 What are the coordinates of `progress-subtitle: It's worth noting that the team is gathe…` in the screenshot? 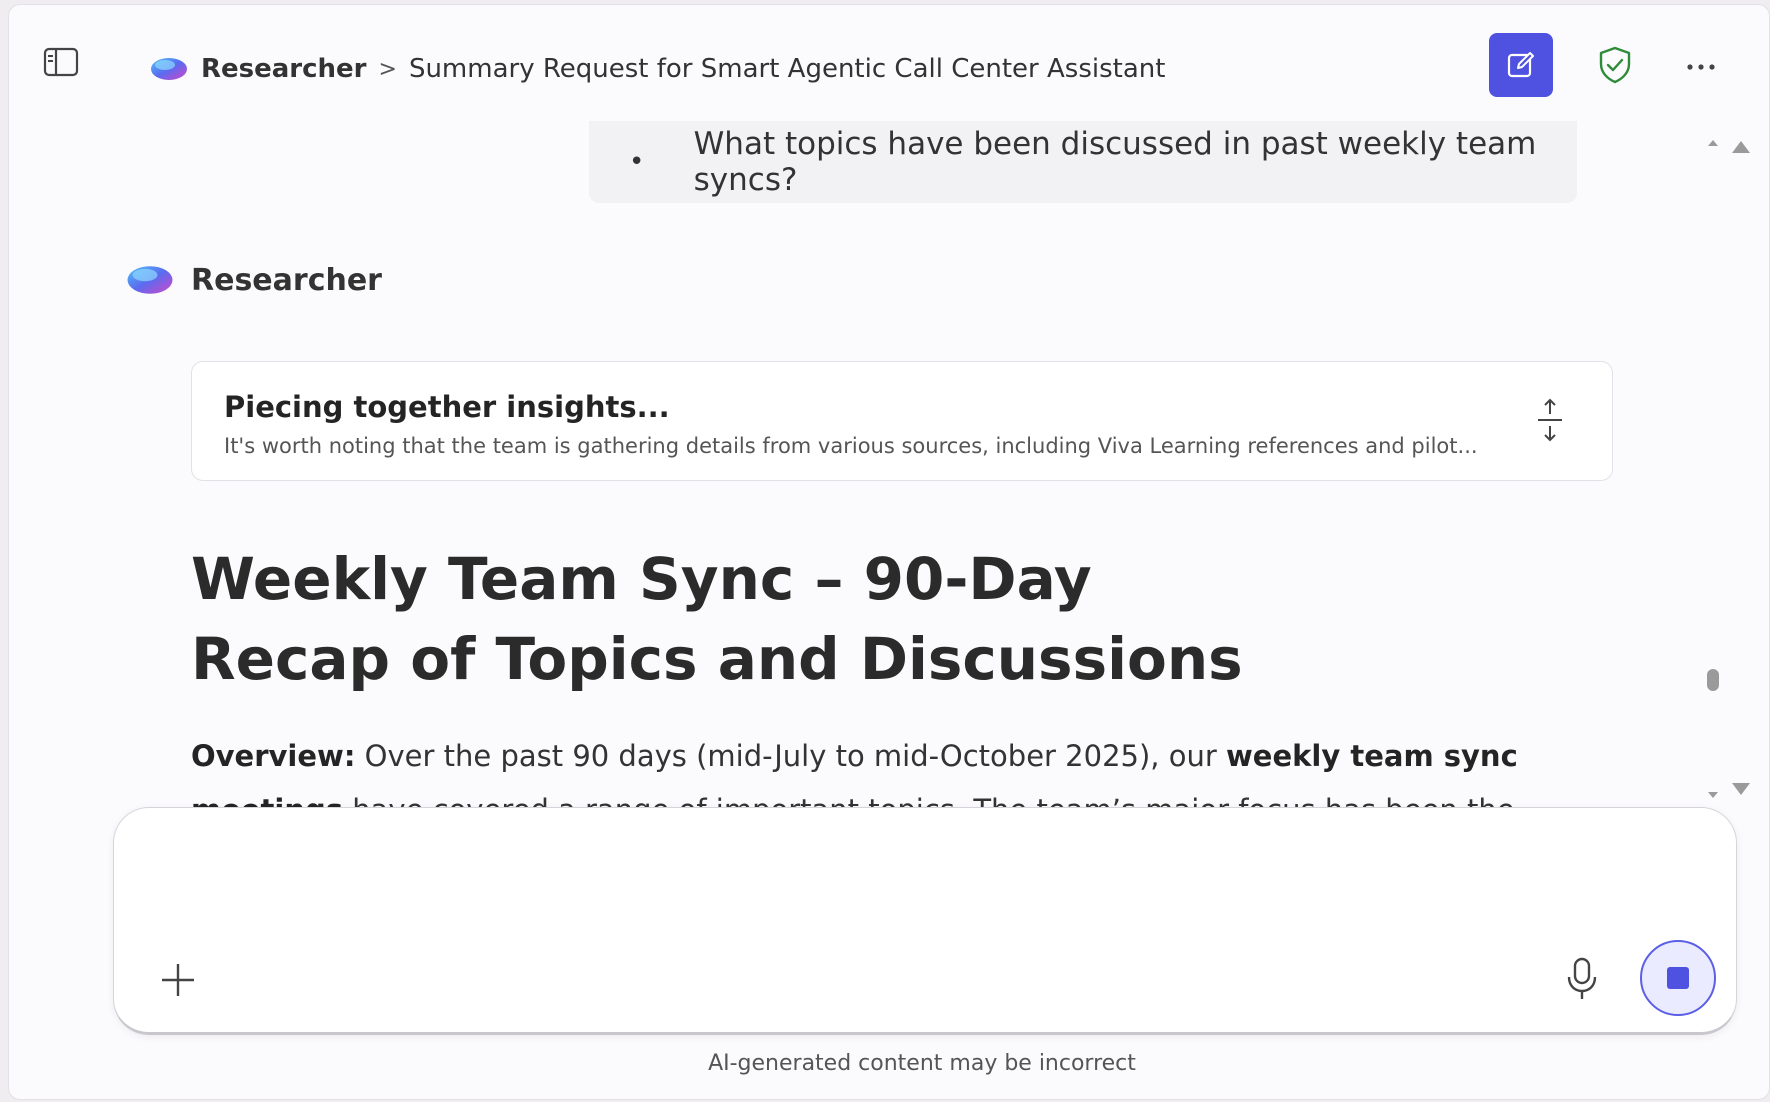 It's located at (851, 446).